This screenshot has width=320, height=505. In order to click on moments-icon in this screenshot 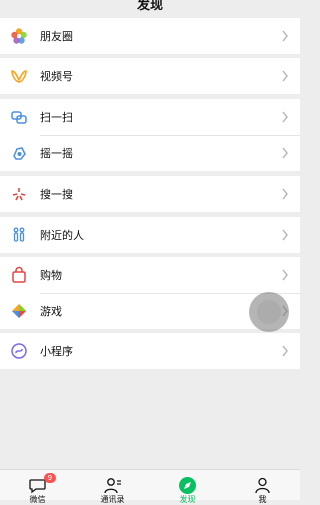, I will do `click(19, 36)`.